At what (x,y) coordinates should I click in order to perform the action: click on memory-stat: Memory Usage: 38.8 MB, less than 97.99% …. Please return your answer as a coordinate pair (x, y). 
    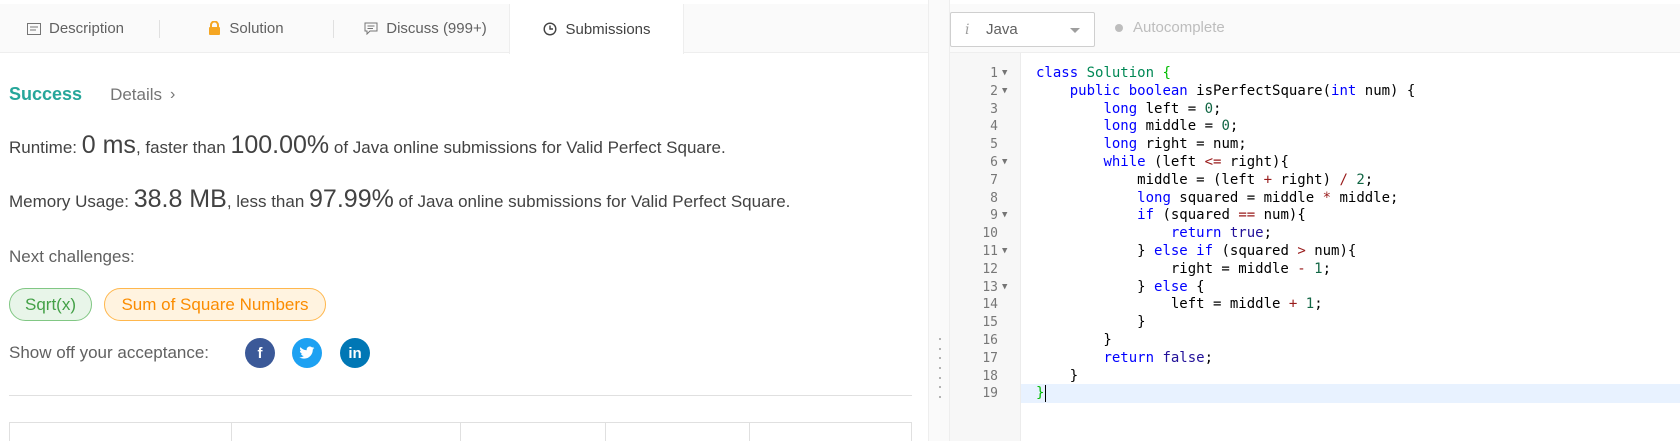
    Looking at the image, I should click on (399, 199).